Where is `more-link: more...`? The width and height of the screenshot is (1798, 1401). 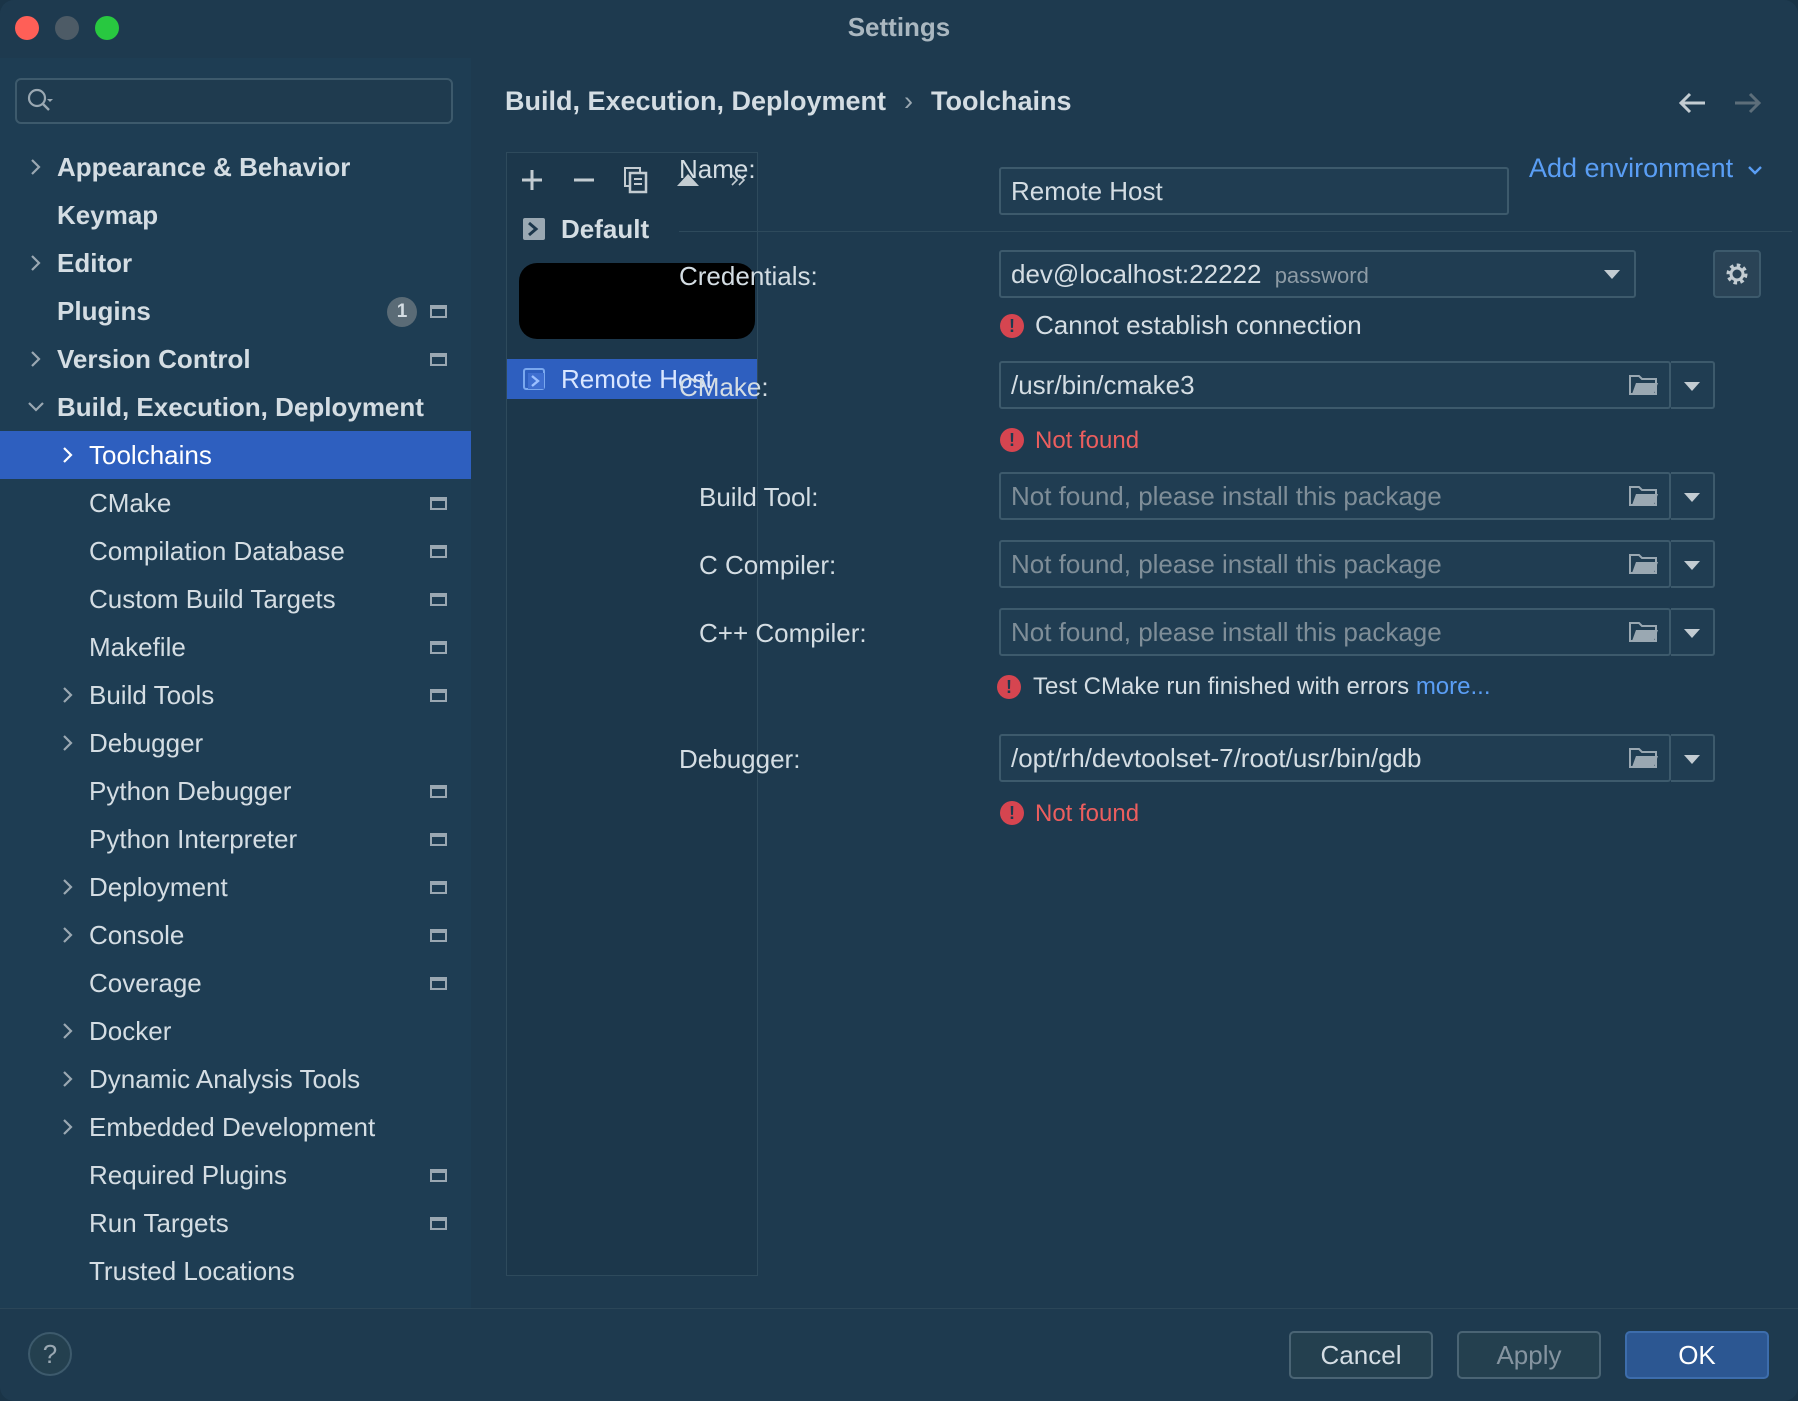 more-link: more... is located at coordinates (1453, 686).